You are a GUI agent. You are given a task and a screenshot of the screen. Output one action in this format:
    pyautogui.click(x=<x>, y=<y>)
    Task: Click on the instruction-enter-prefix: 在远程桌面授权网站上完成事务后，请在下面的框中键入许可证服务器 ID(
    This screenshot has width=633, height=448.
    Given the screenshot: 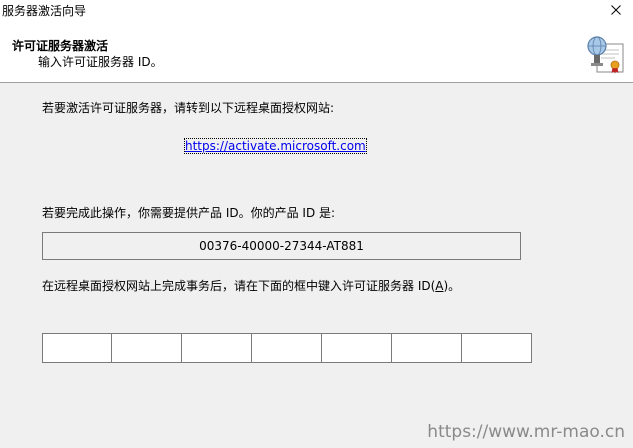 What is the action you would take?
    pyautogui.click(x=239, y=286)
    